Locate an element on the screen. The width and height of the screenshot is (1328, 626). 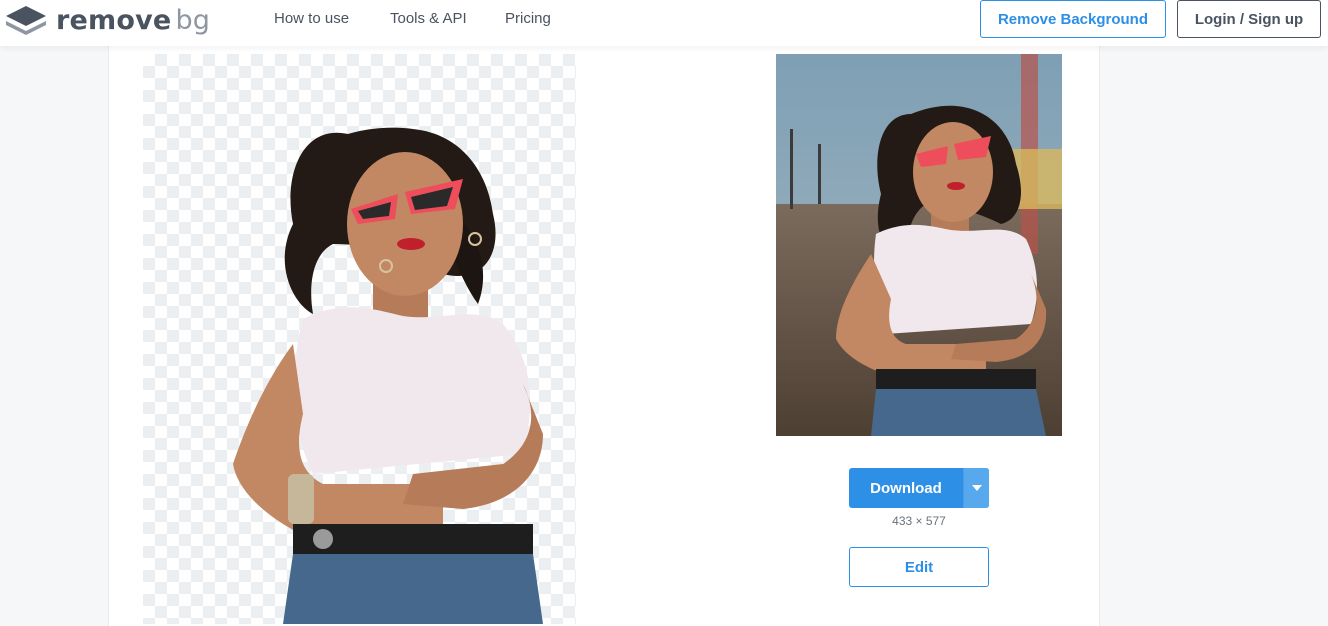
caret-down-icon is located at coordinates (976, 488).